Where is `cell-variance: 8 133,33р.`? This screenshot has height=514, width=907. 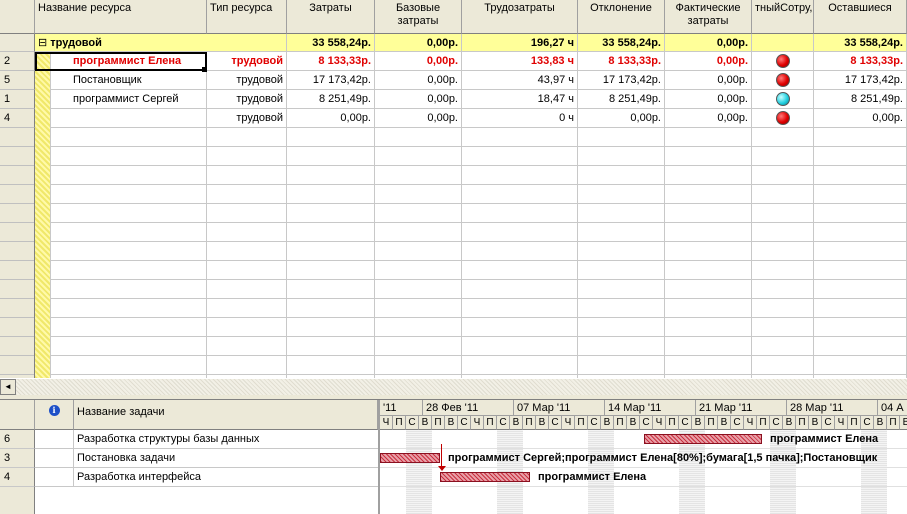
cell-variance: 8 133,33р. is located at coordinates (621, 61).